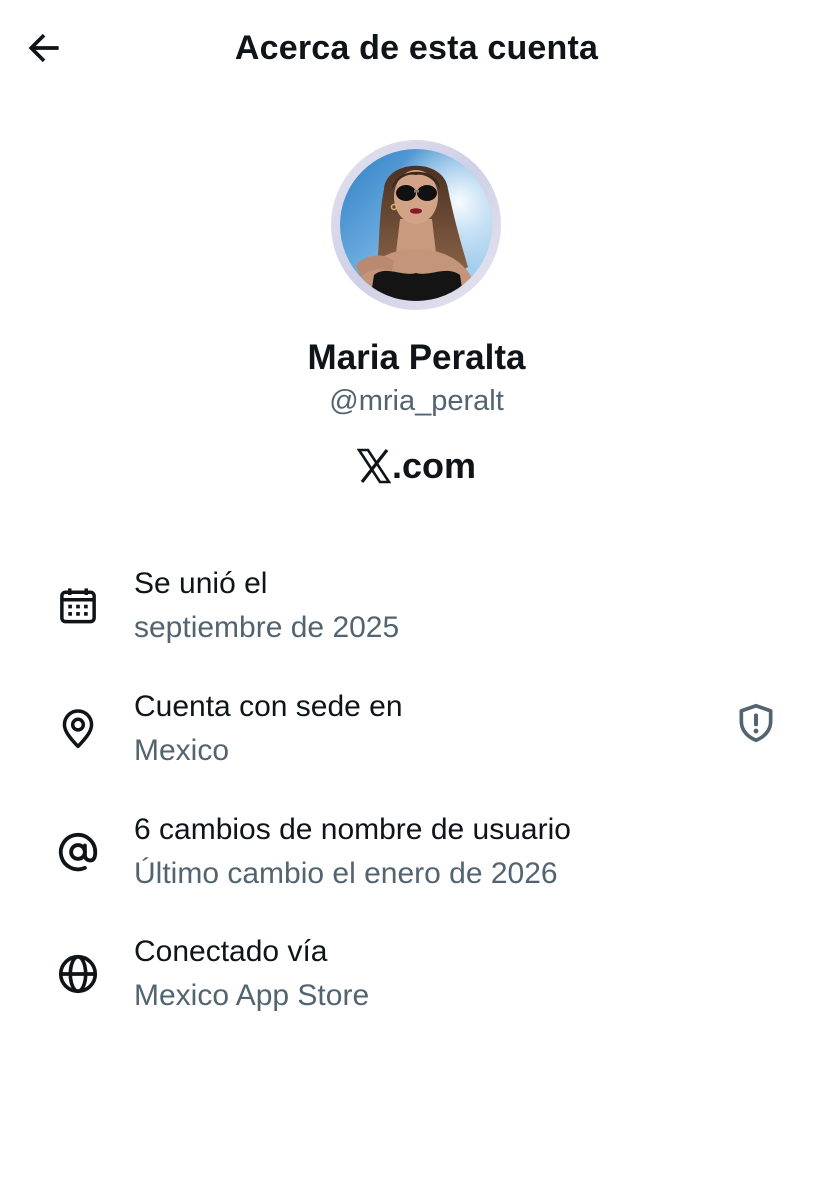 The width and height of the screenshot is (833, 1200). I want to click on x-logo-icon, so click(373, 466).